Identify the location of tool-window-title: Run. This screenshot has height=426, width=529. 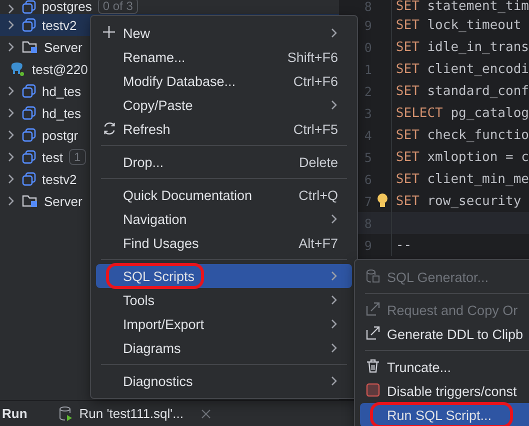
(15, 413).